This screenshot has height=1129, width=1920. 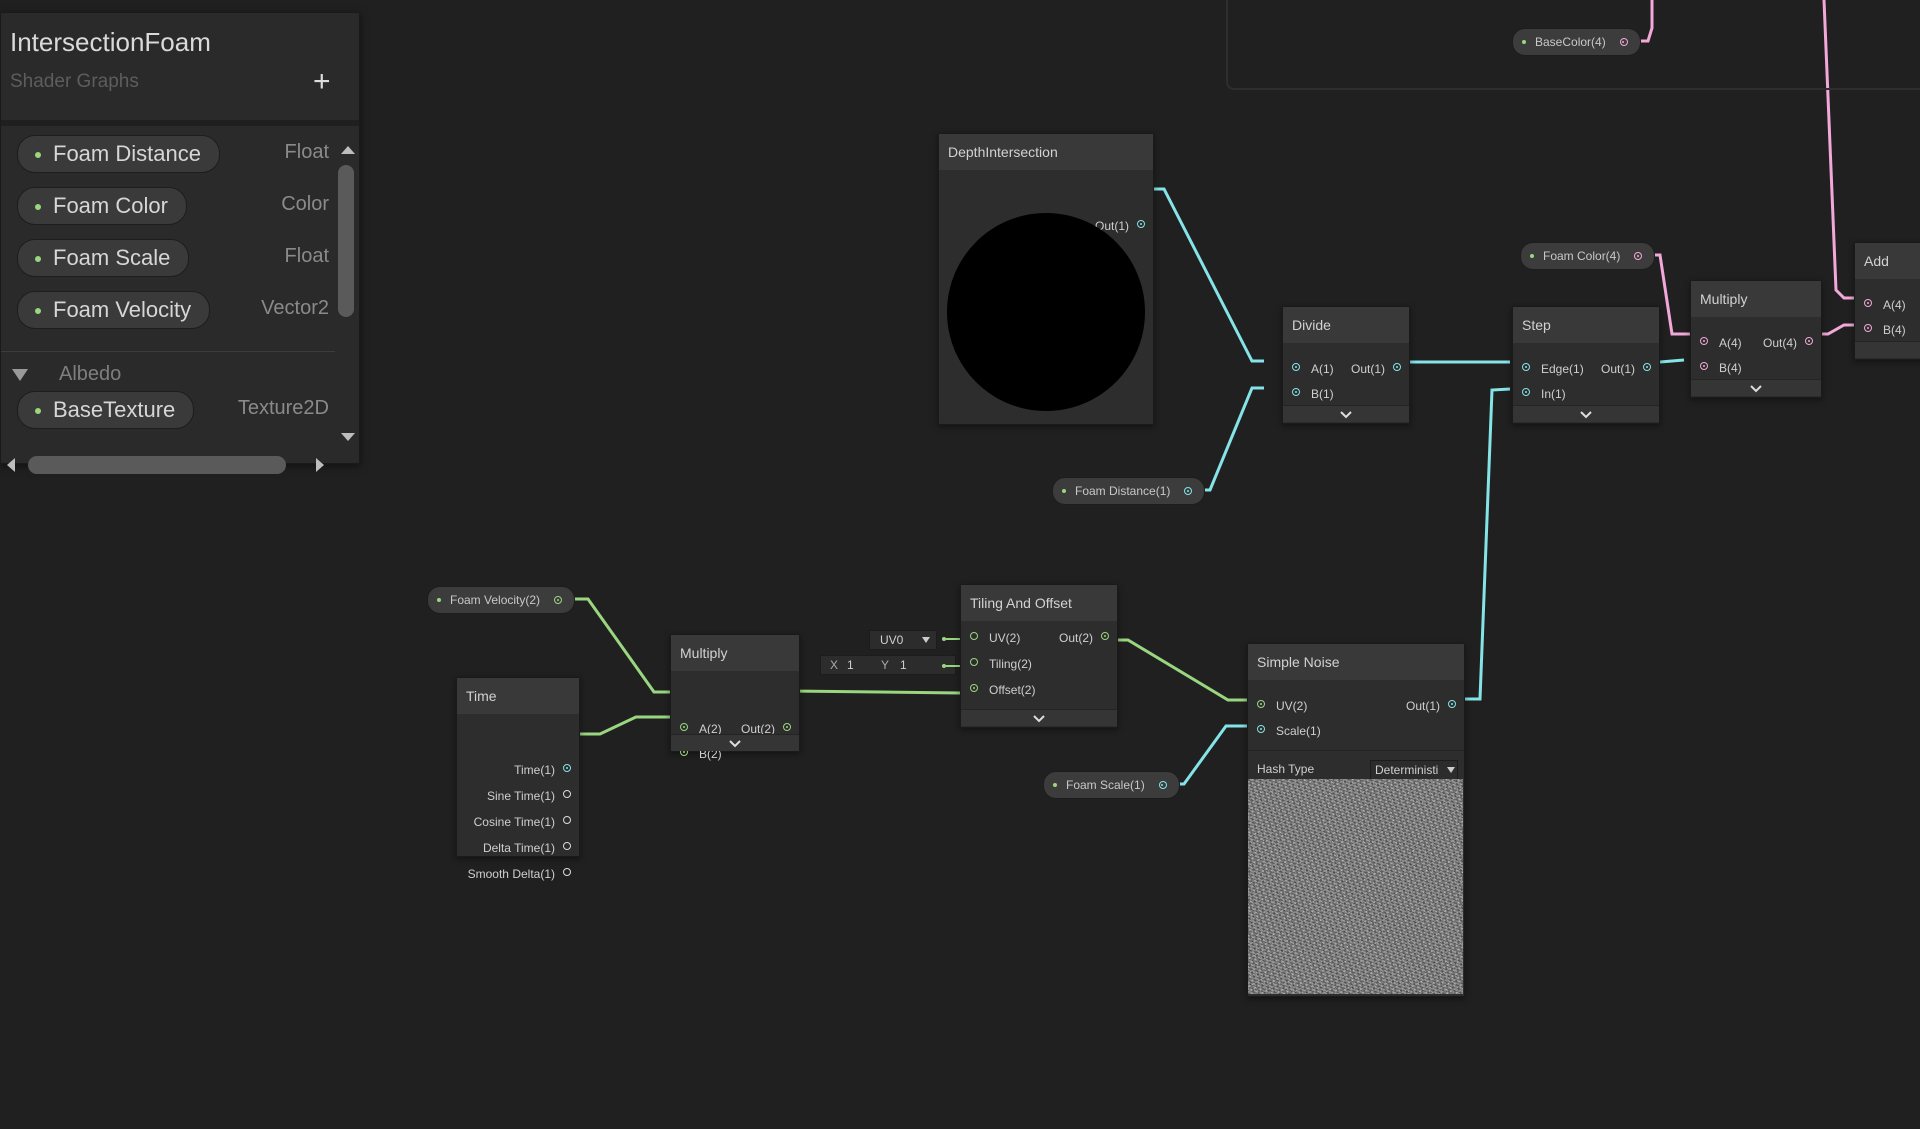 What do you see at coordinates (885, 665) in the screenshot?
I see `y-label: Y` at bounding box center [885, 665].